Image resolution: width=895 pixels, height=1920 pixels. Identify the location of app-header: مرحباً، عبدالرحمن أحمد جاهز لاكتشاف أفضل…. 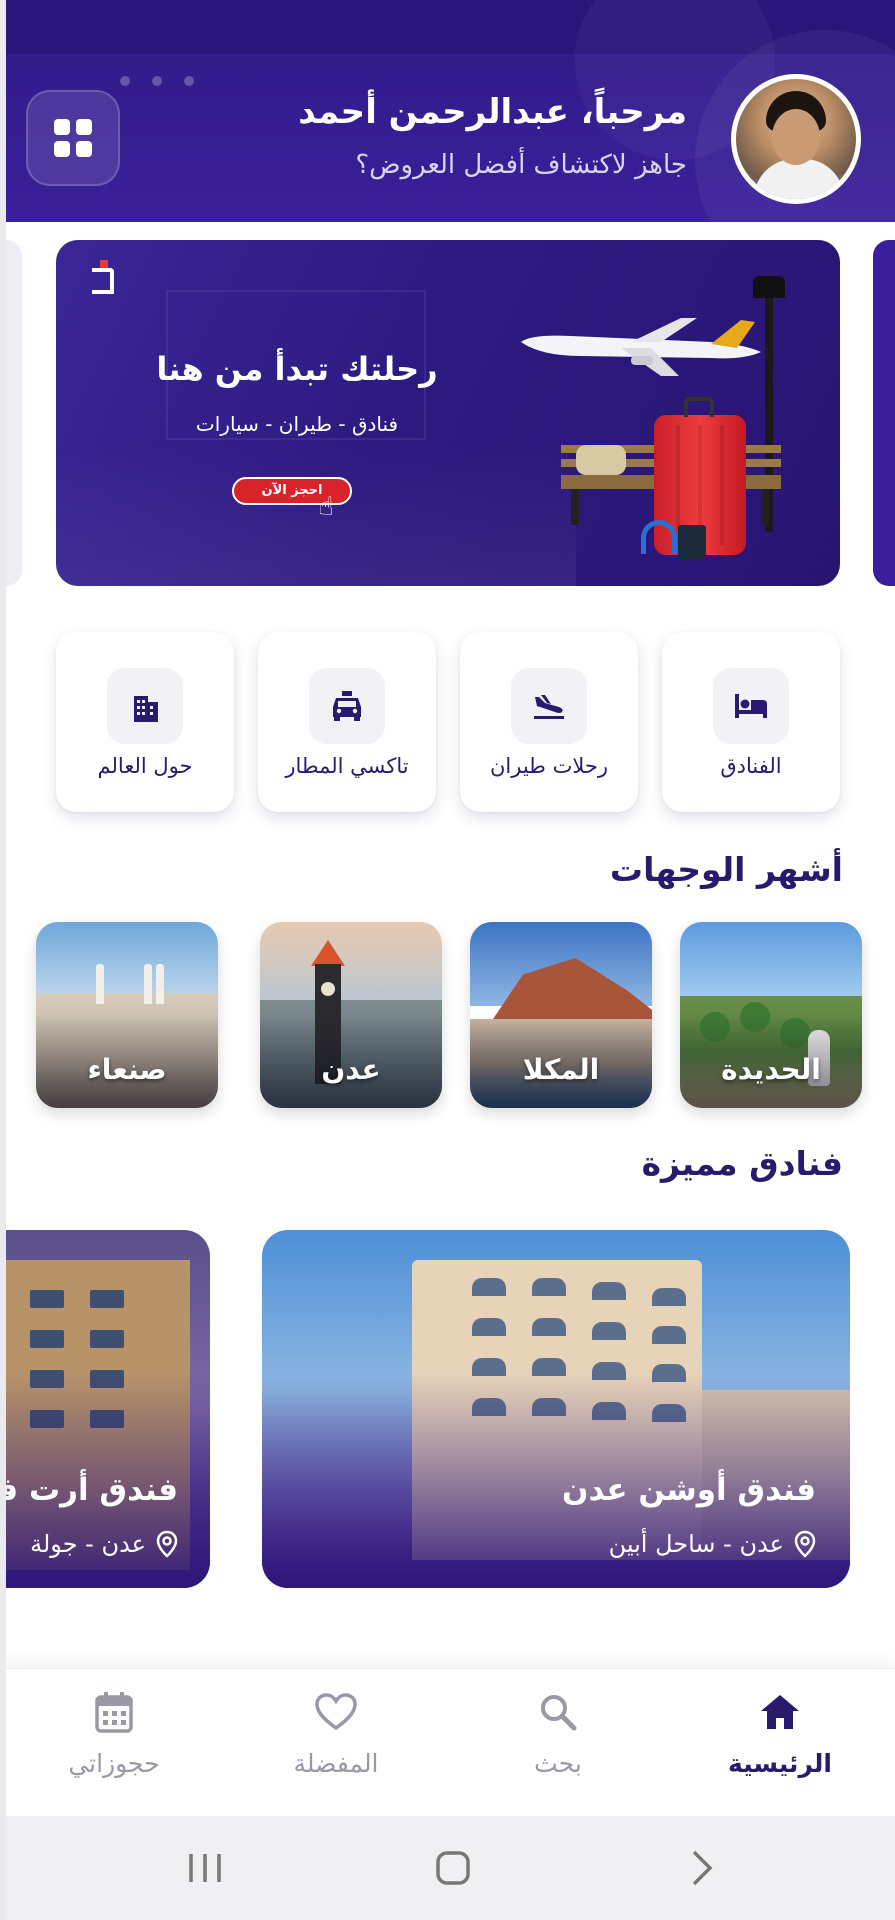
(447, 111).